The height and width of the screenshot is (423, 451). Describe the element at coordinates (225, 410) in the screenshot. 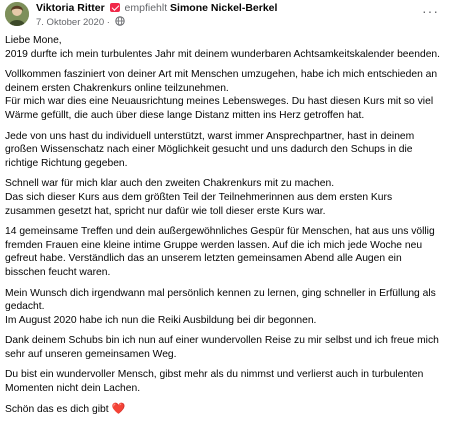

I see `post-closing: Schön das es dich gibt ❤️` at that location.